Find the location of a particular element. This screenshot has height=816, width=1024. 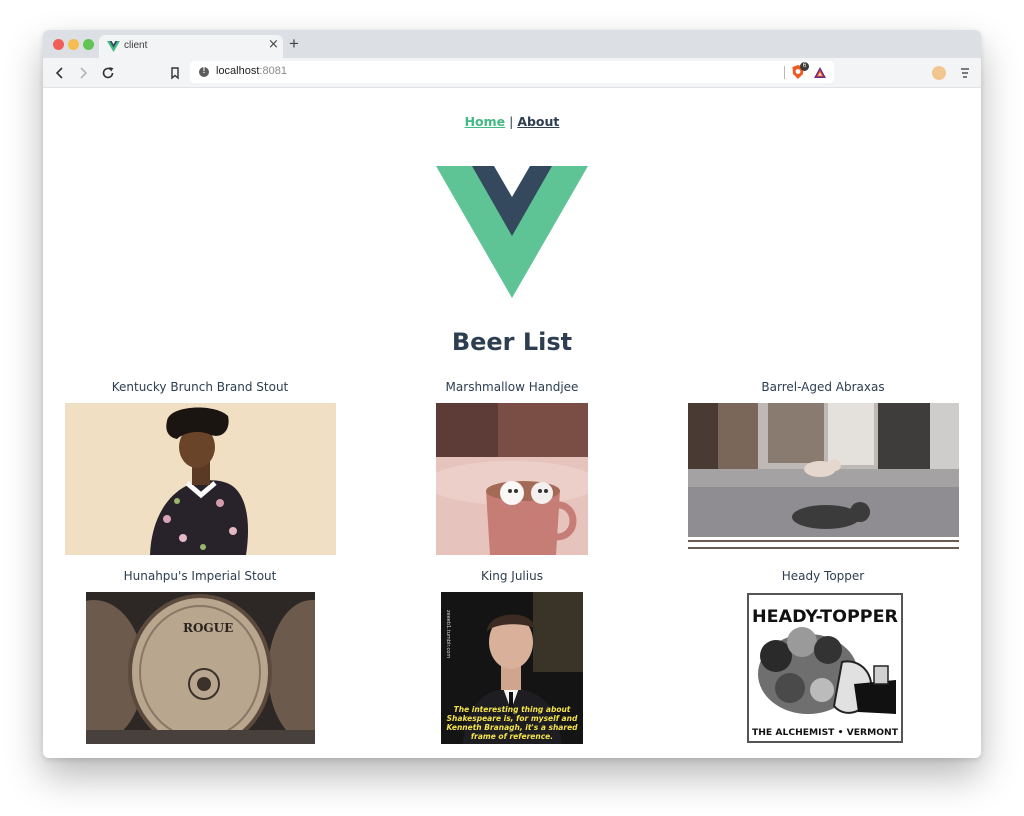

vue-logo is located at coordinates (512, 232).